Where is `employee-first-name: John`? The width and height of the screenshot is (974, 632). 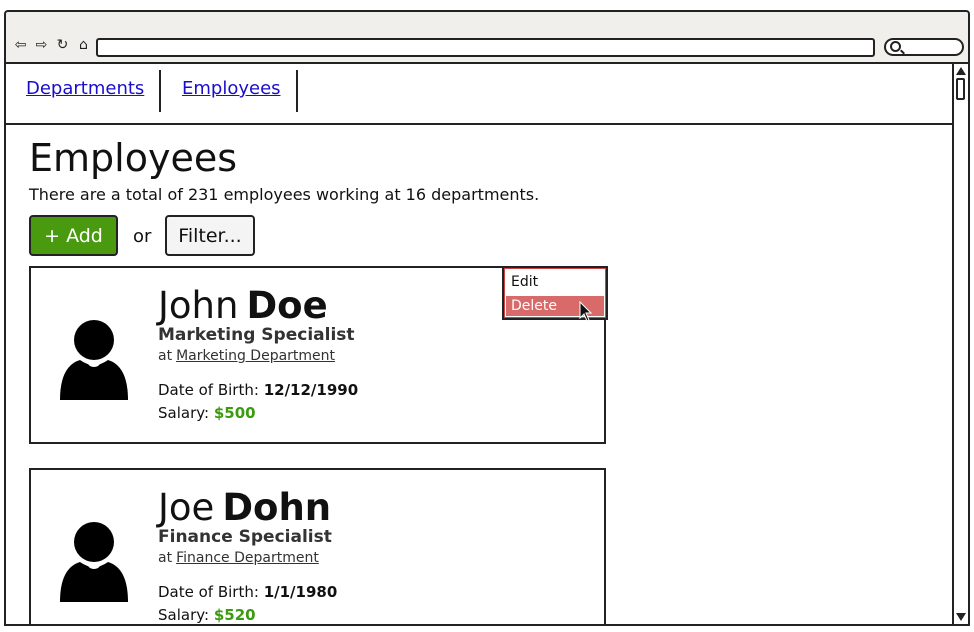
employee-first-name: John is located at coordinates (198, 305).